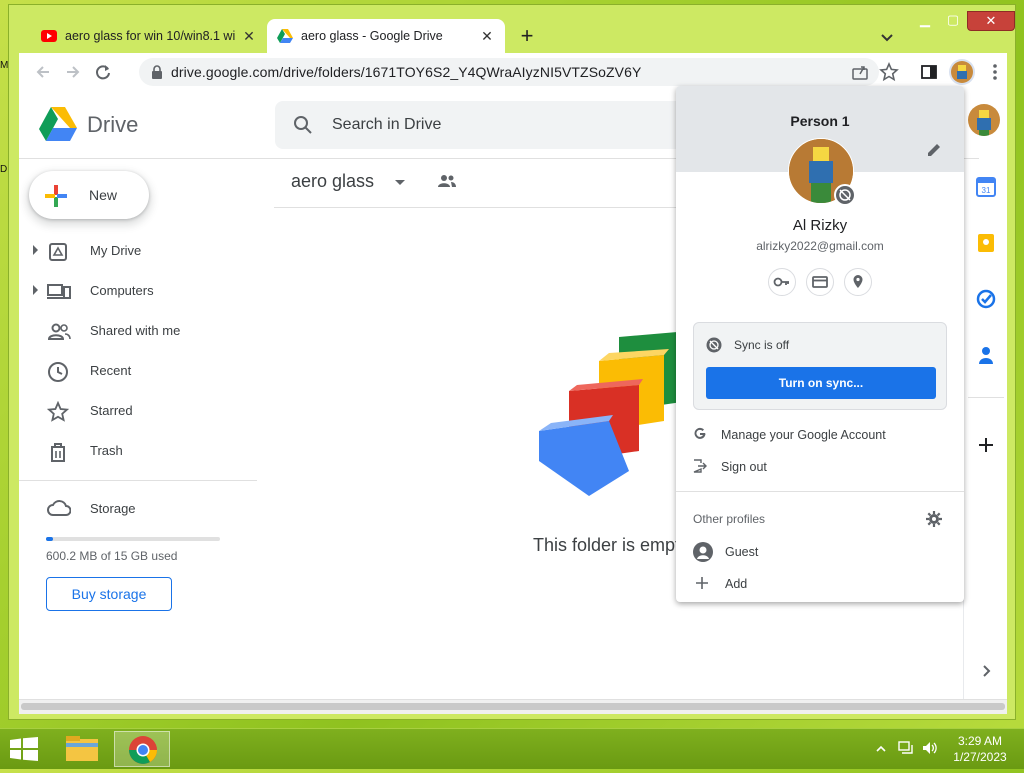  Describe the element at coordinates (24, 751) in the screenshot. I see `windows-start-icon` at that location.